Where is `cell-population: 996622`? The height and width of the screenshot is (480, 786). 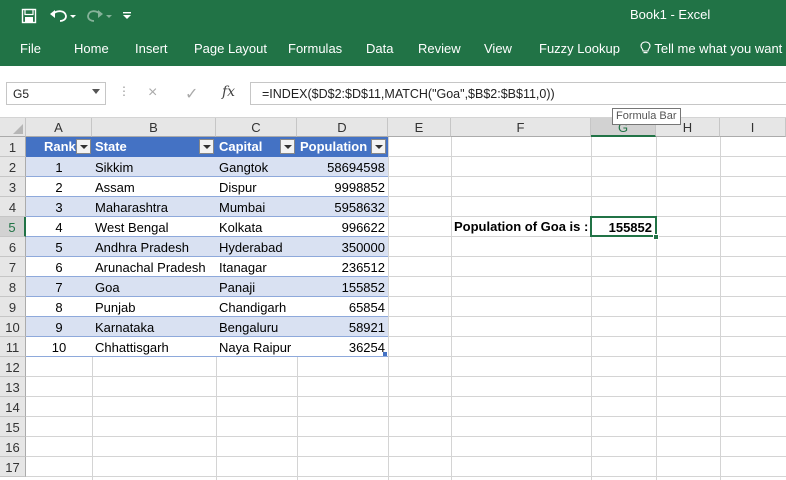 cell-population: 996622 is located at coordinates (341, 227).